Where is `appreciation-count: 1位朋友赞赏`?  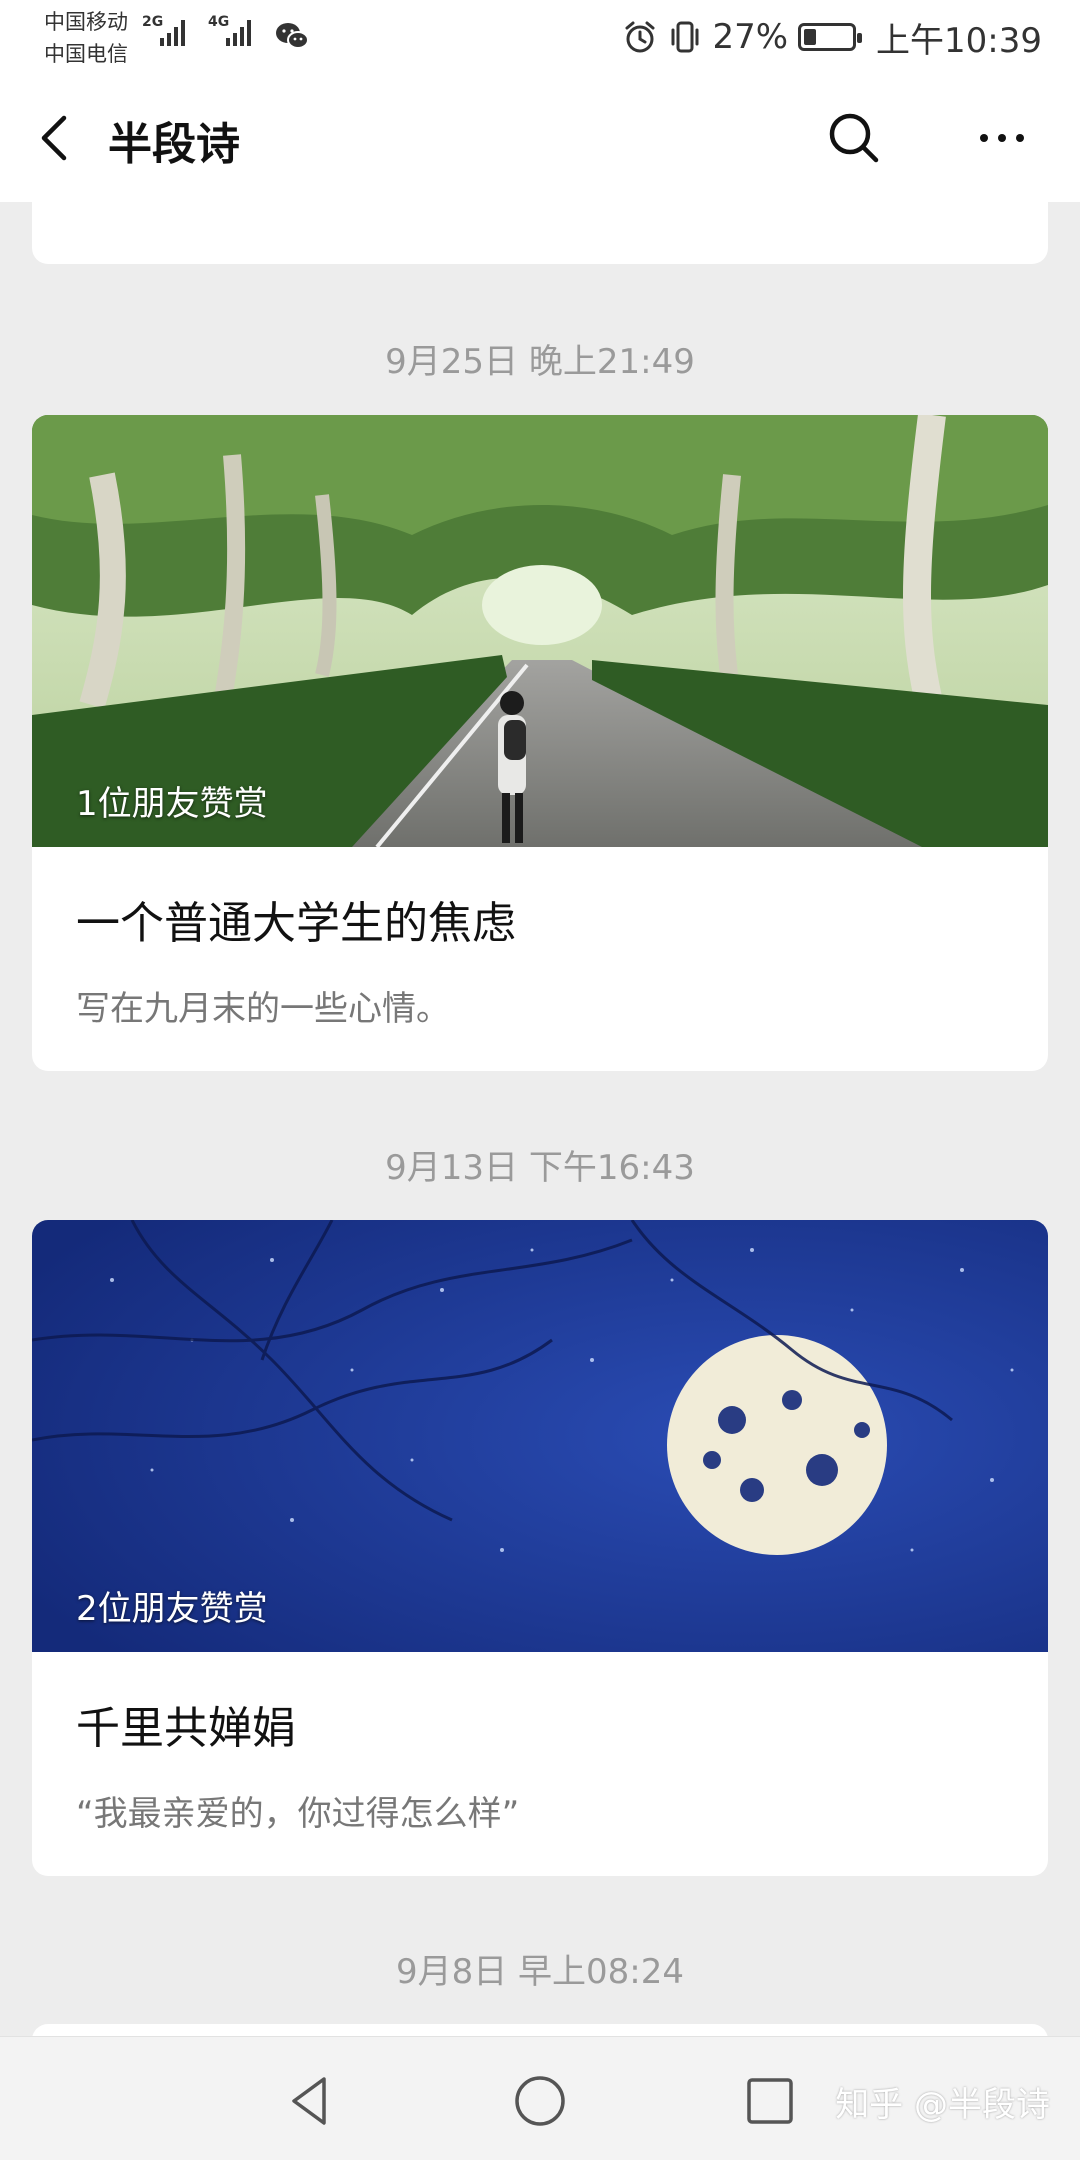 appreciation-count: 1位朋友赞赏 is located at coordinates (172, 804).